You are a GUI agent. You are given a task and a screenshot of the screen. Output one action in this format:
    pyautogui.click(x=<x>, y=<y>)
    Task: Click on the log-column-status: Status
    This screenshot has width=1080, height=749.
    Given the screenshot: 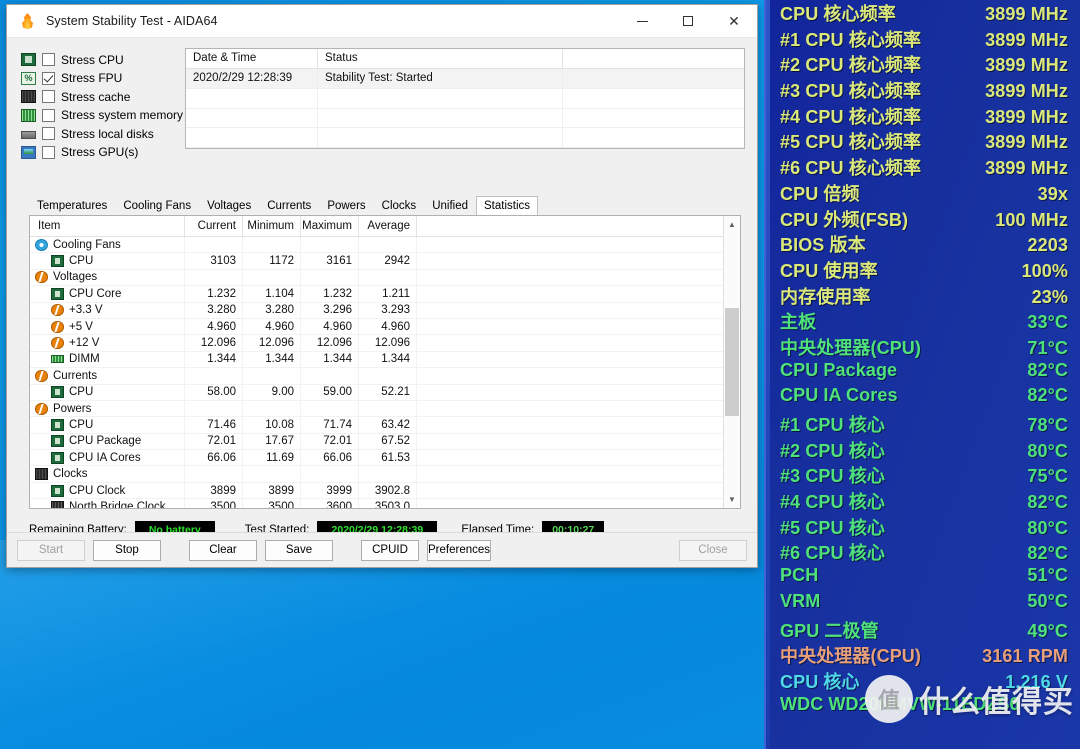 What is the action you would take?
    pyautogui.click(x=440, y=58)
    